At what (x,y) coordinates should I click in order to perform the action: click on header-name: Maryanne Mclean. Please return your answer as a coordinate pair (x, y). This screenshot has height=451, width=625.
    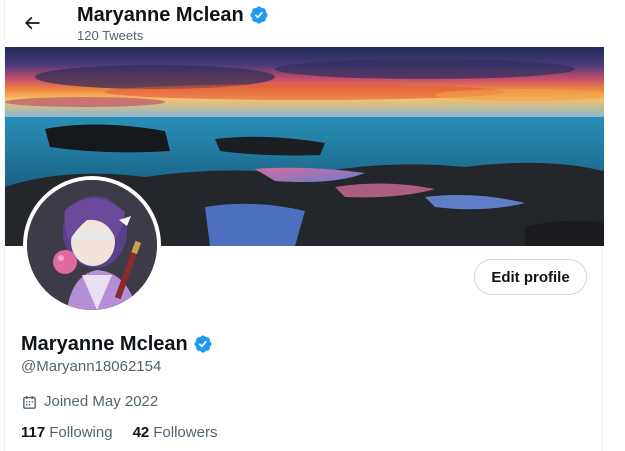
    Looking at the image, I should click on (160, 15).